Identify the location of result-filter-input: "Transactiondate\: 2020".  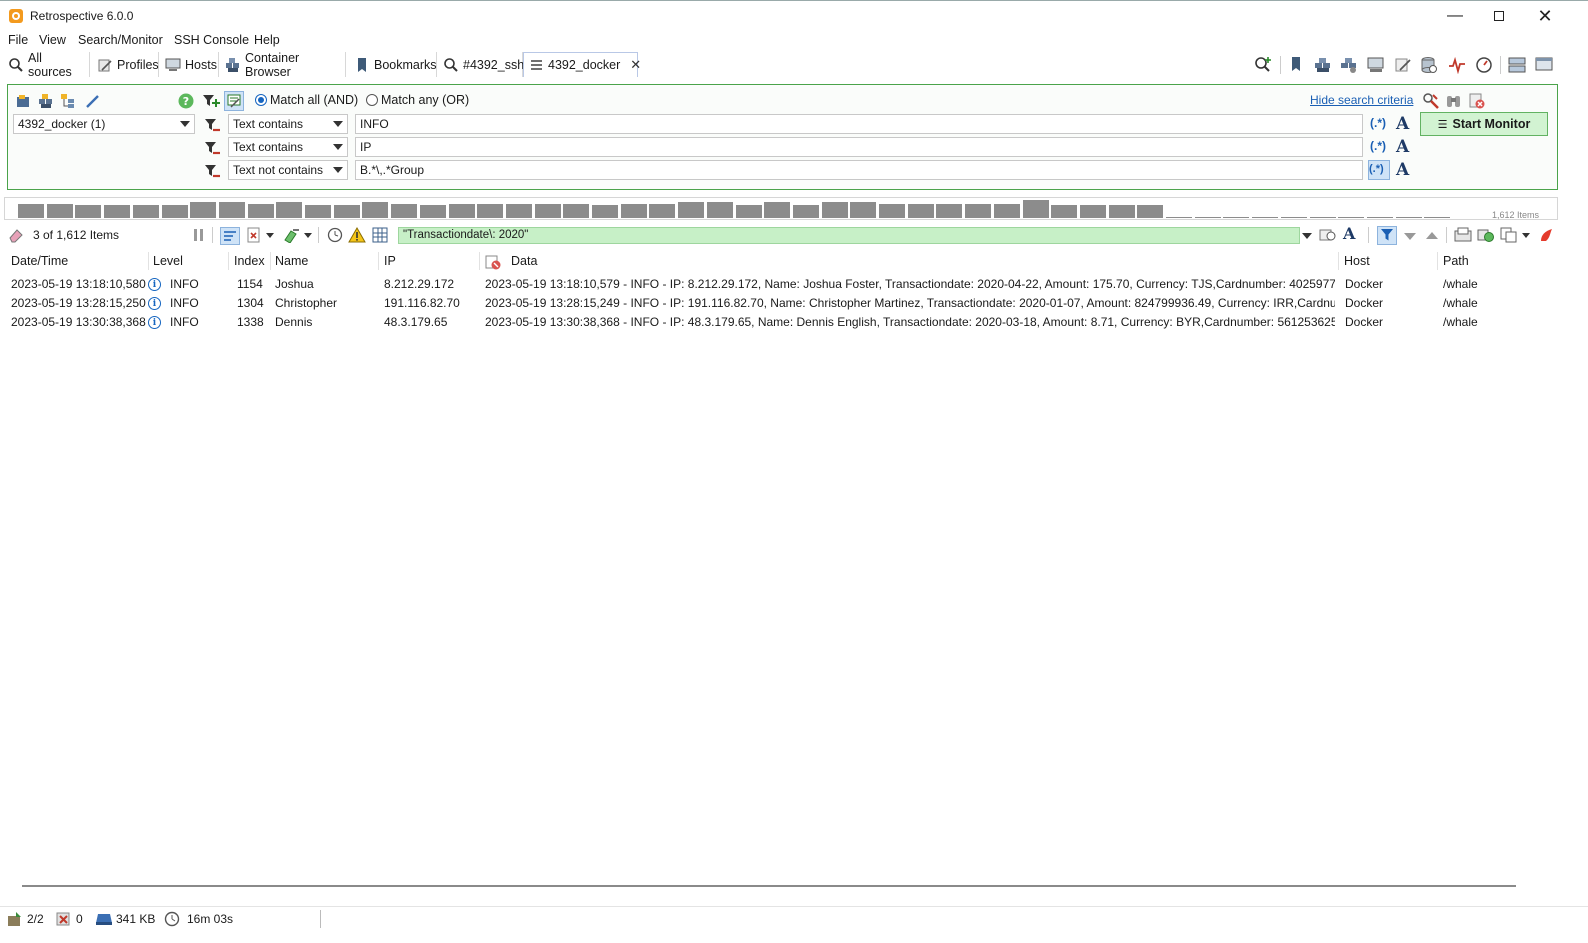
(849, 235).